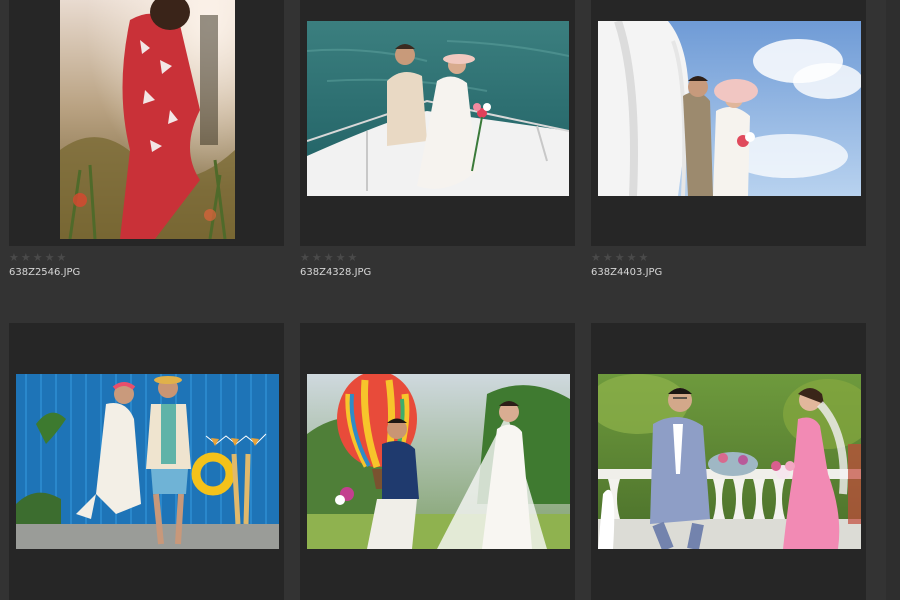 The height and width of the screenshot is (600, 900). What do you see at coordinates (627, 272) in the screenshot?
I see `filename-label: 638Z4403.JPG` at bounding box center [627, 272].